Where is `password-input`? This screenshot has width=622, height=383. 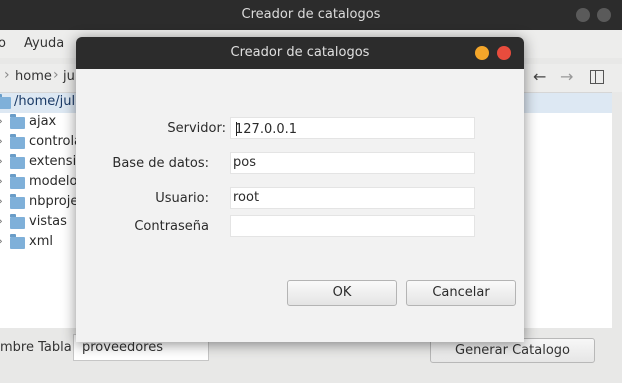 password-input is located at coordinates (352, 226).